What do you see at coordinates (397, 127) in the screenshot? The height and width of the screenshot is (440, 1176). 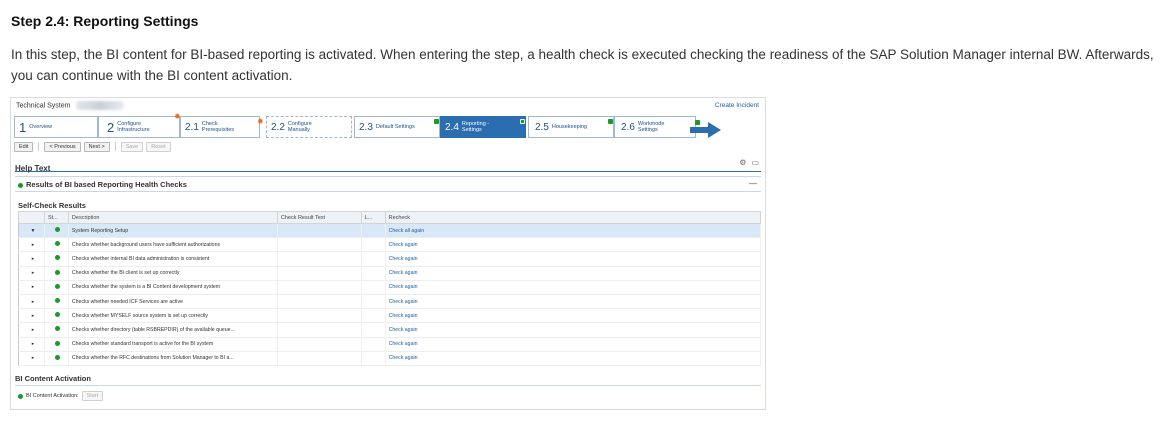 I see `roadmap-step-default-settings: 2.3 Default Settings` at bounding box center [397, 127].